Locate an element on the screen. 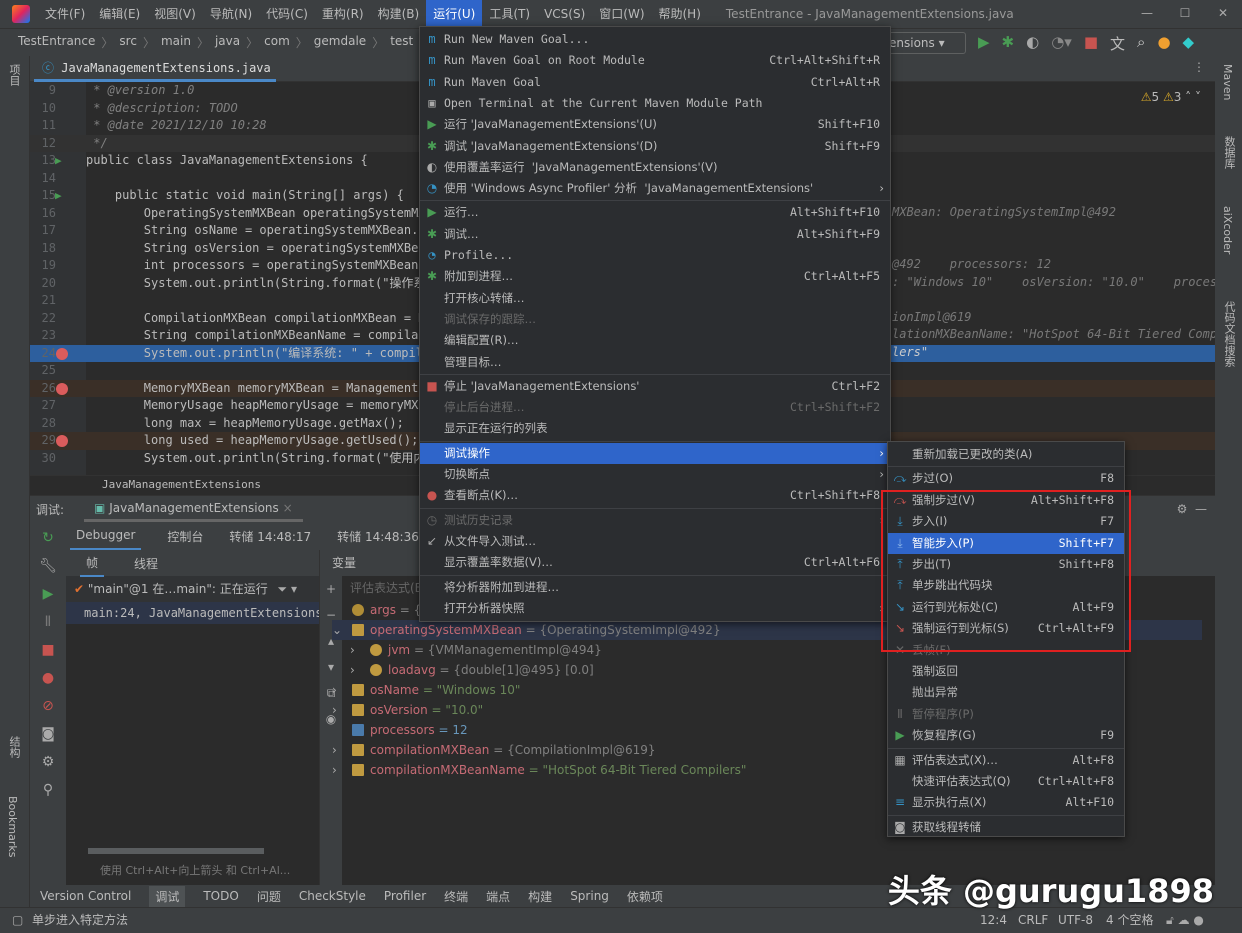  menu-item: 调试操作 › is located at coordinates (655, 453).